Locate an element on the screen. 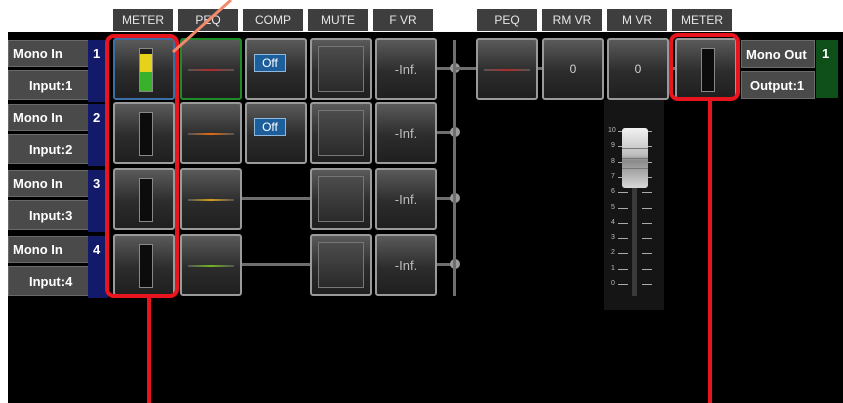  rm-vr-button: 0 is located at coordinates (573, 69).